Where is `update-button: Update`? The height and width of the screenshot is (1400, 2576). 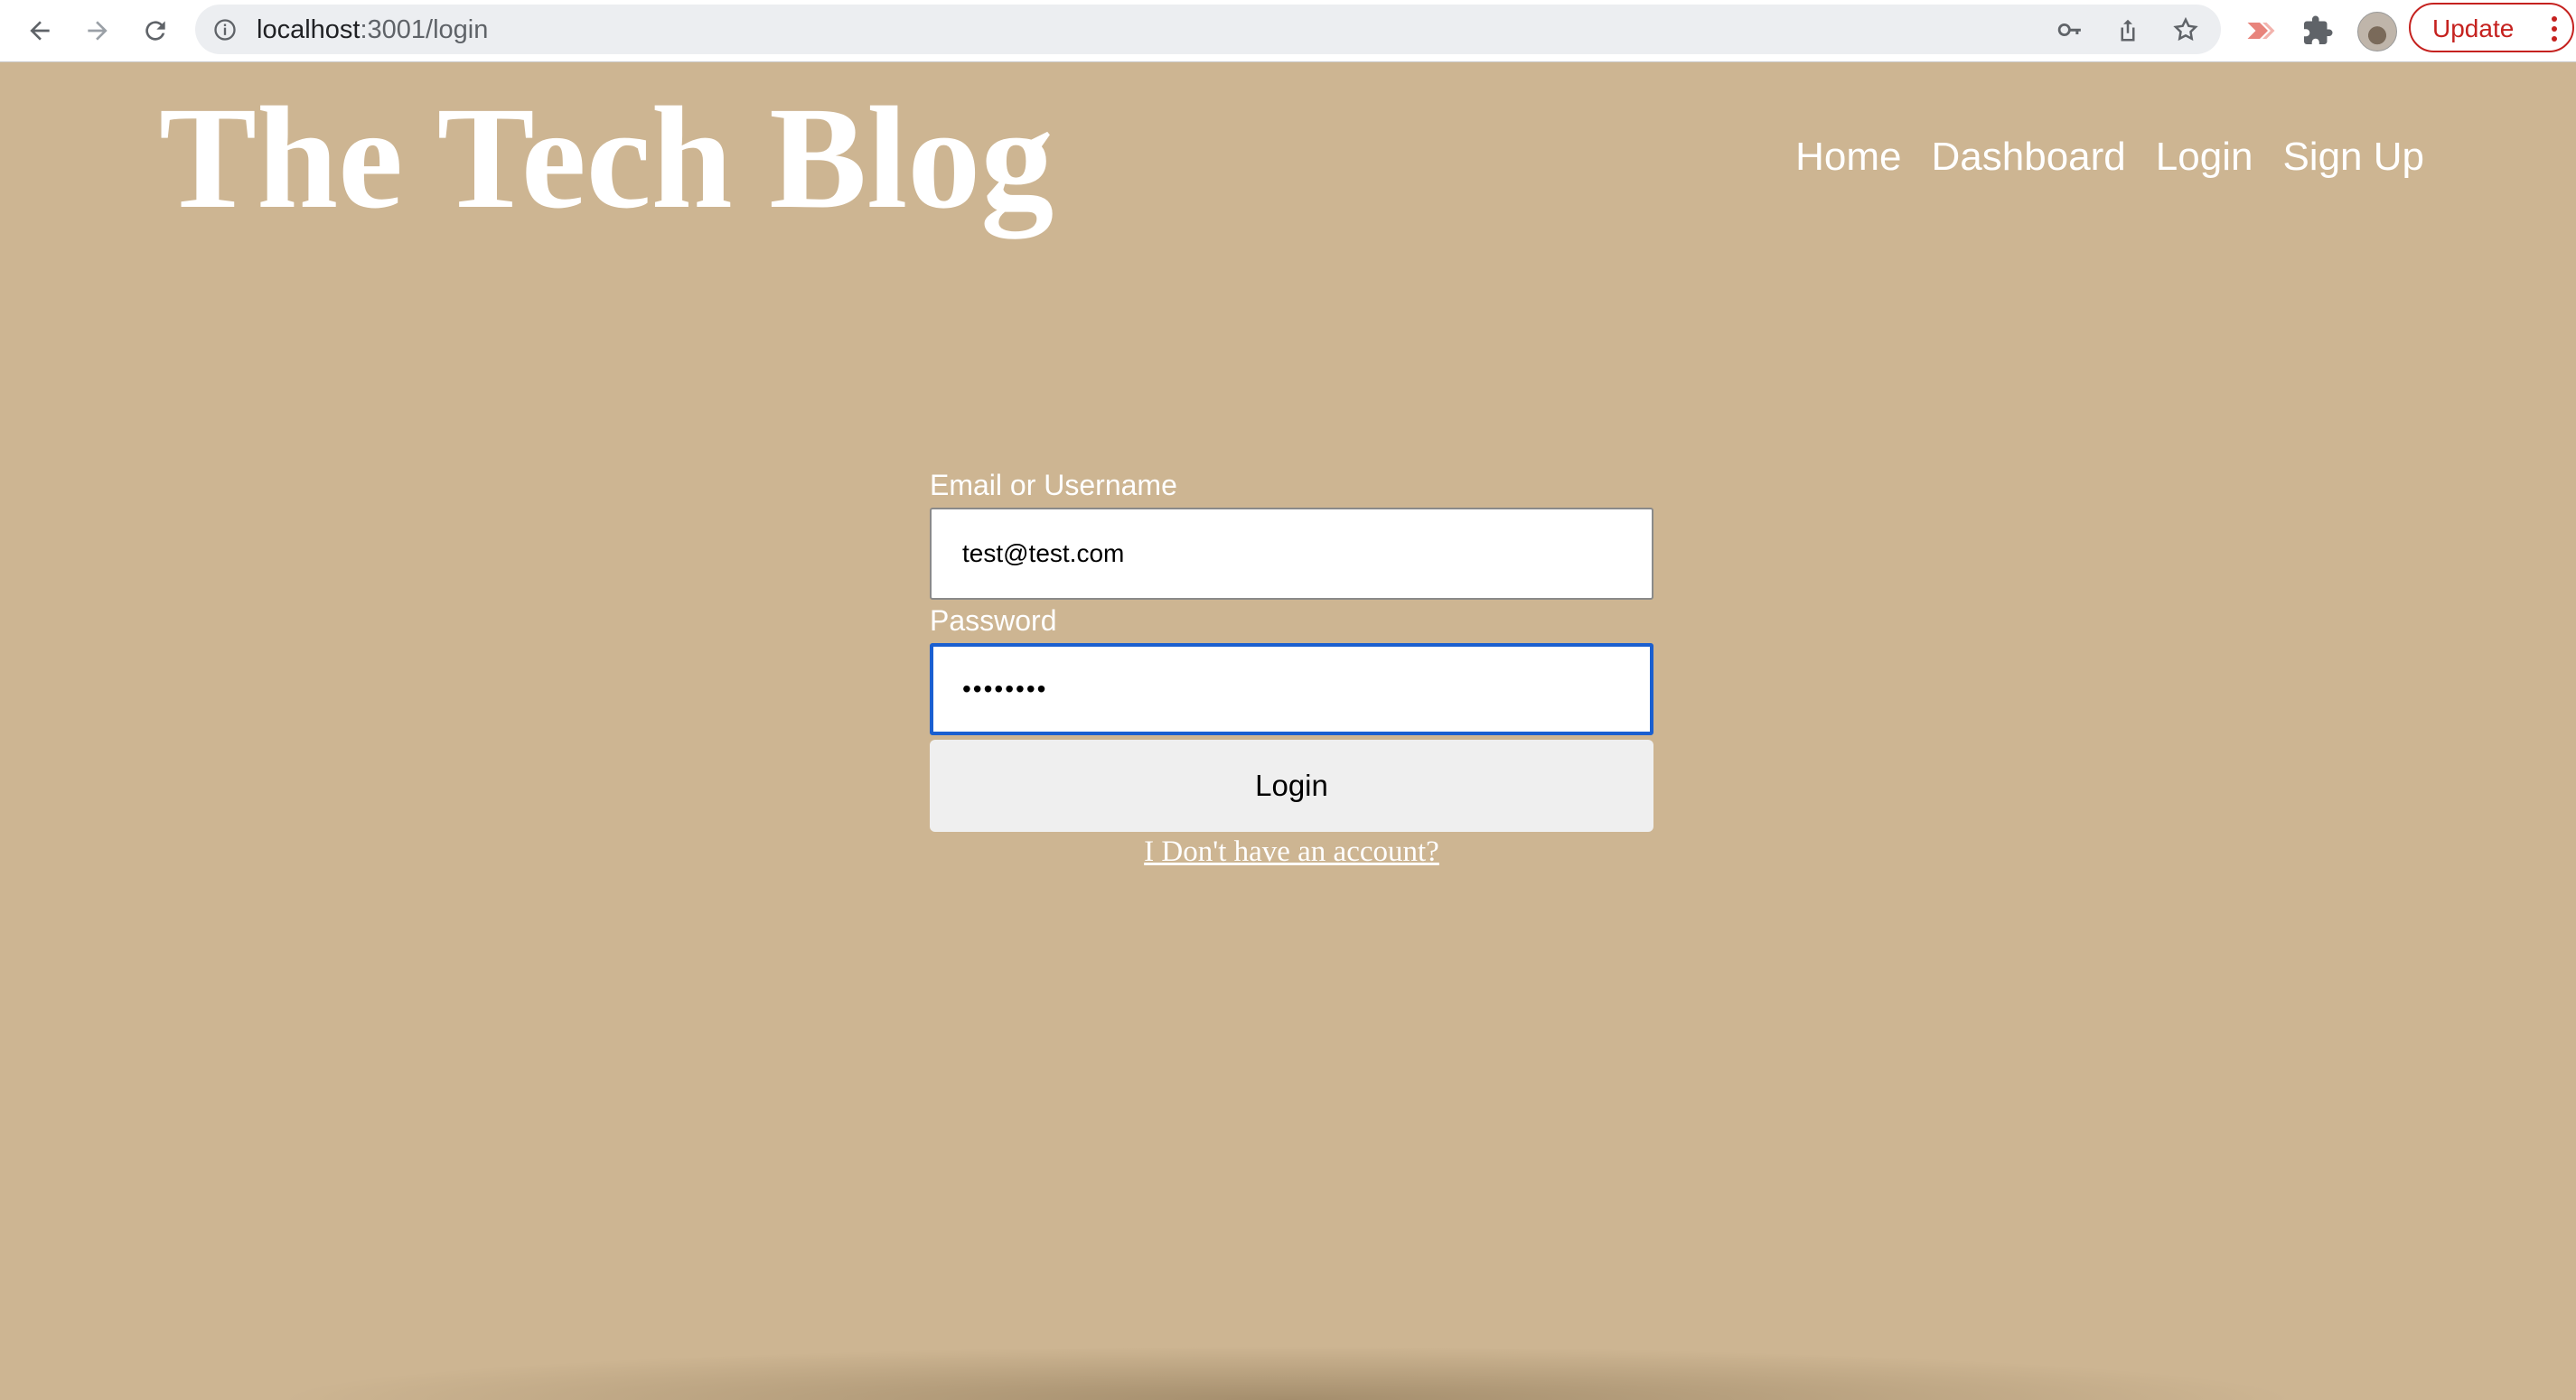
update-button: Update is located at coordinates (2491, 27).